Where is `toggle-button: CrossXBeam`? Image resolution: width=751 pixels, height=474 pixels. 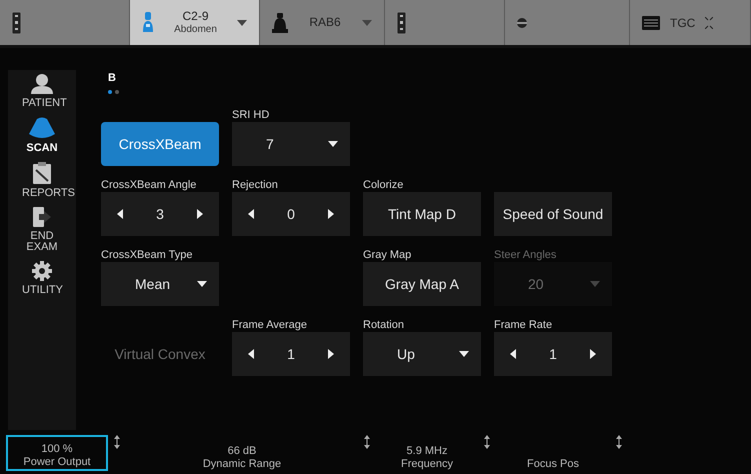 toggle-button: CrossXBeam is located at coordinates (160, 144).